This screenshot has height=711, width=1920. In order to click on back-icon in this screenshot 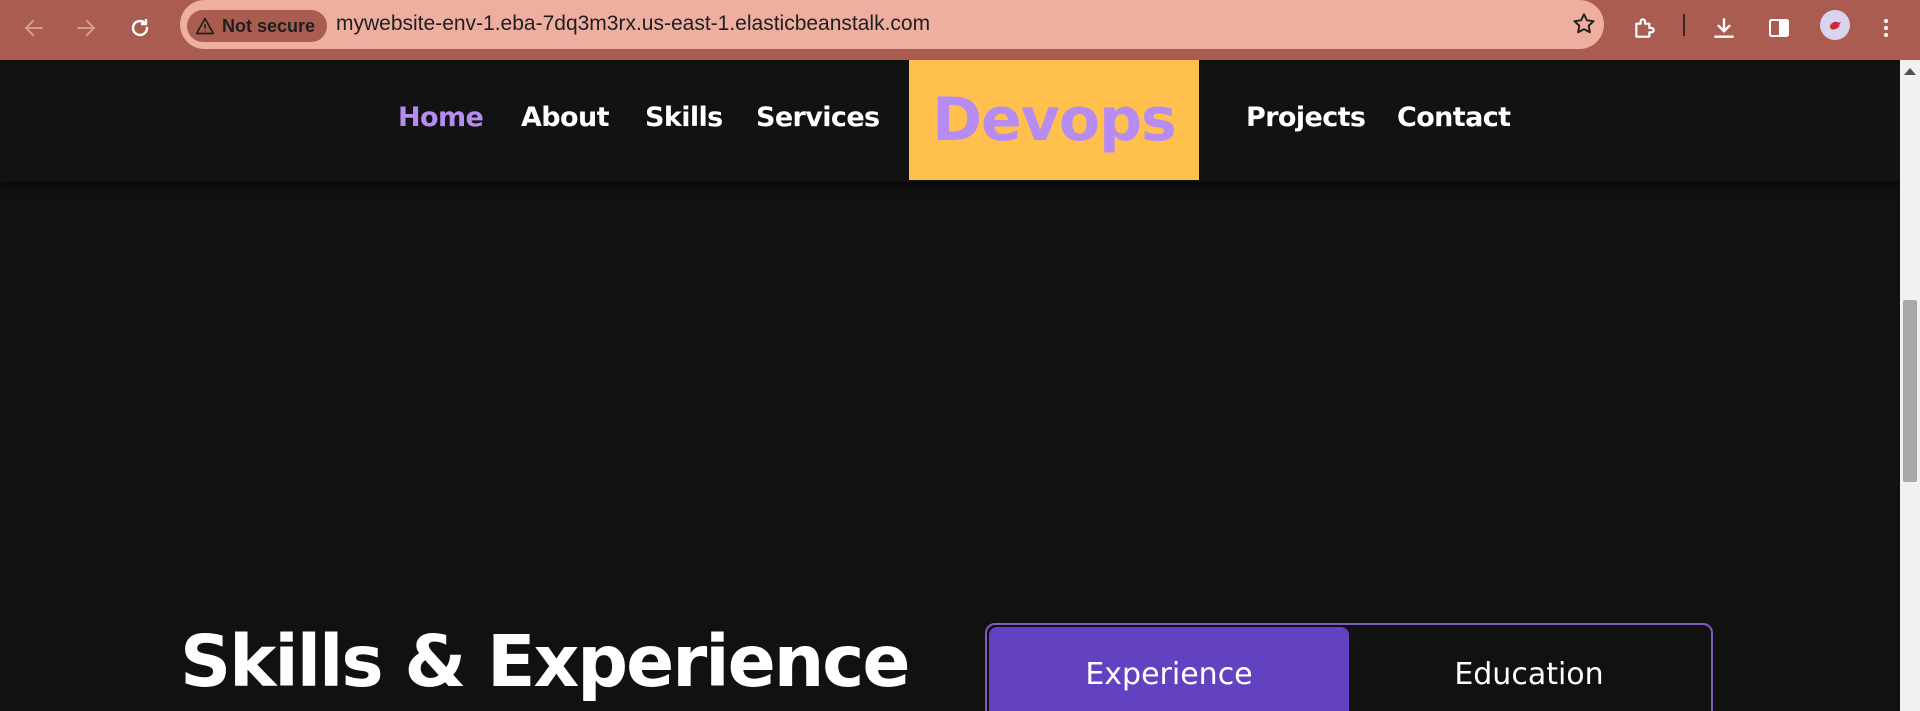, I will do `click(33, 28)`.